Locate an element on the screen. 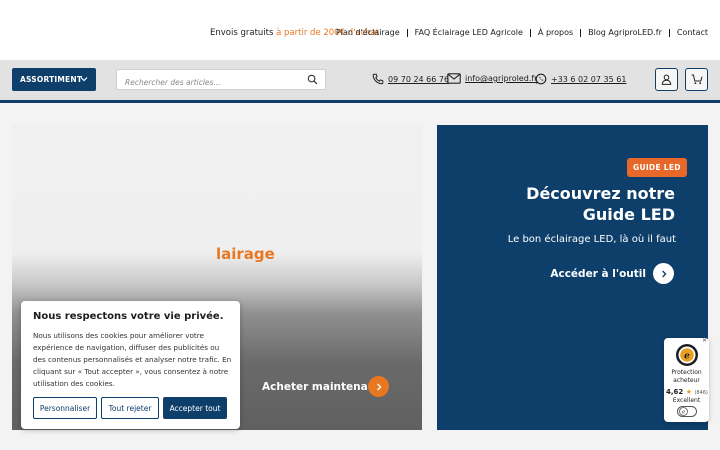  cookie-customize-button: Personnaliser is located at coordinates (65, 408).